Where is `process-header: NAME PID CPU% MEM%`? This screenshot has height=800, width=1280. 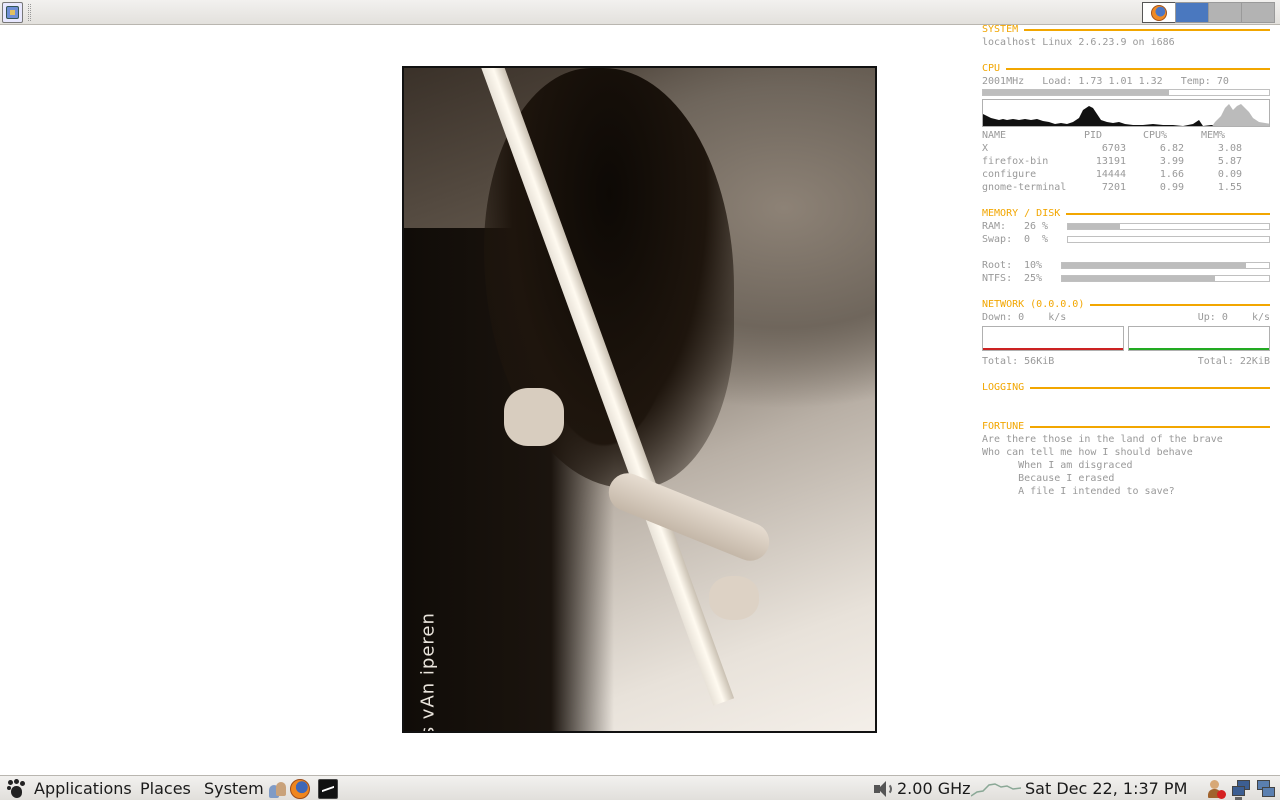
process-header: NAME PID CPU% MEM% is located at coordinates (1126, 135).